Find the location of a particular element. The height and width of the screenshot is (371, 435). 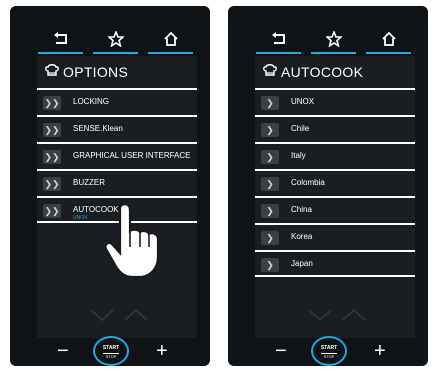

list-item-label: Italy is located at coordinates (298, 155).